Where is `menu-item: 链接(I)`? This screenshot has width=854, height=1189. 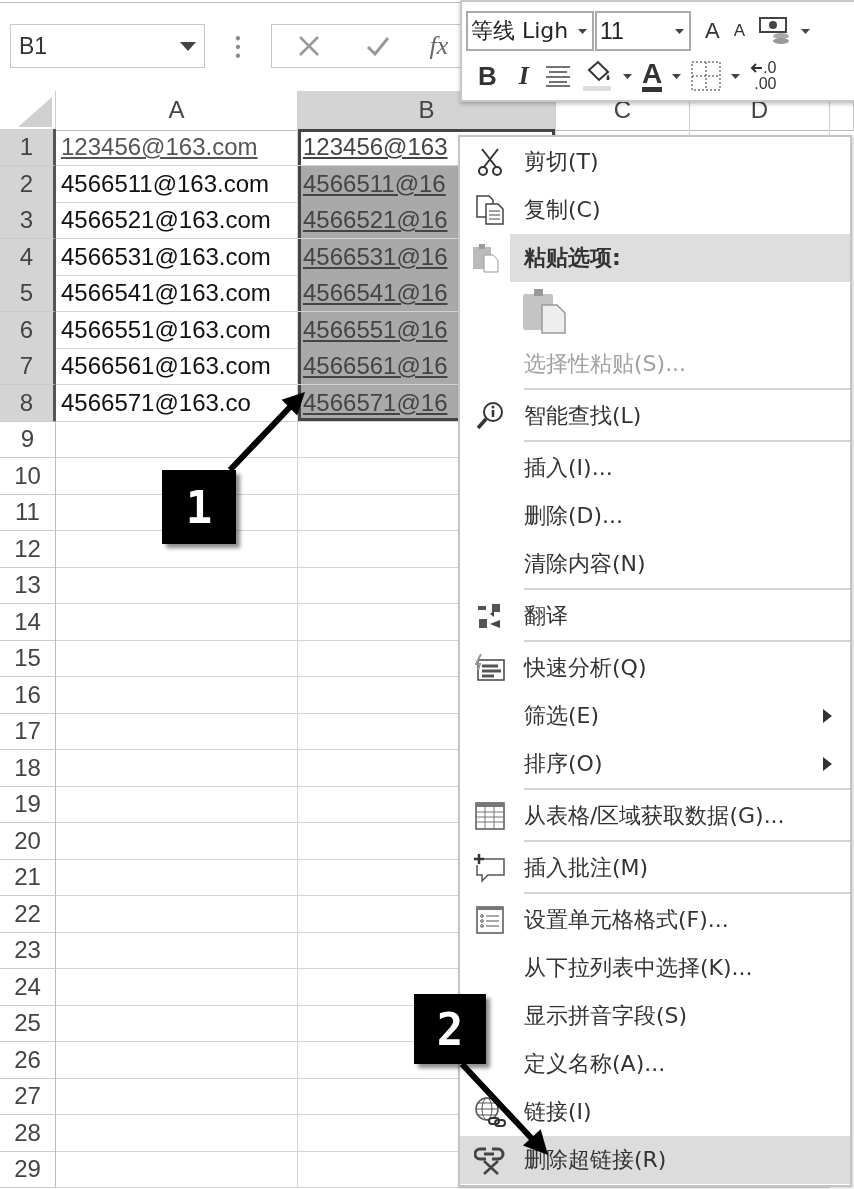
menu-item: 链接(I) is located at coordinates (655, 1112).